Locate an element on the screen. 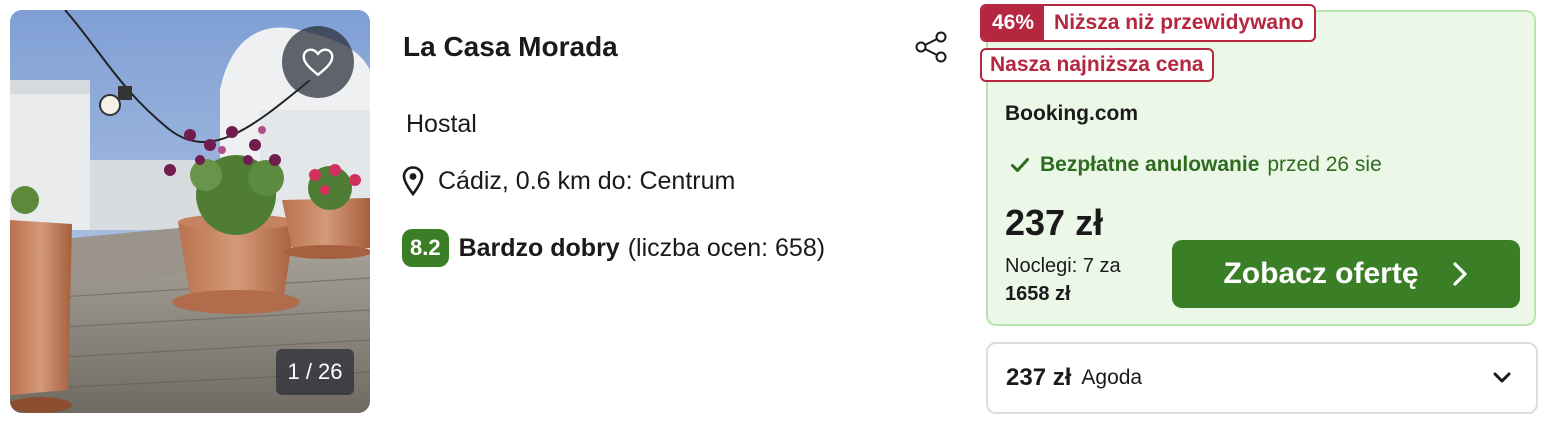 Image resolution: width=1550 pixels, height=424 pixels. nights-summary: Noclegi: 7 za 1658 zł is located at coordinates (1085, 280).